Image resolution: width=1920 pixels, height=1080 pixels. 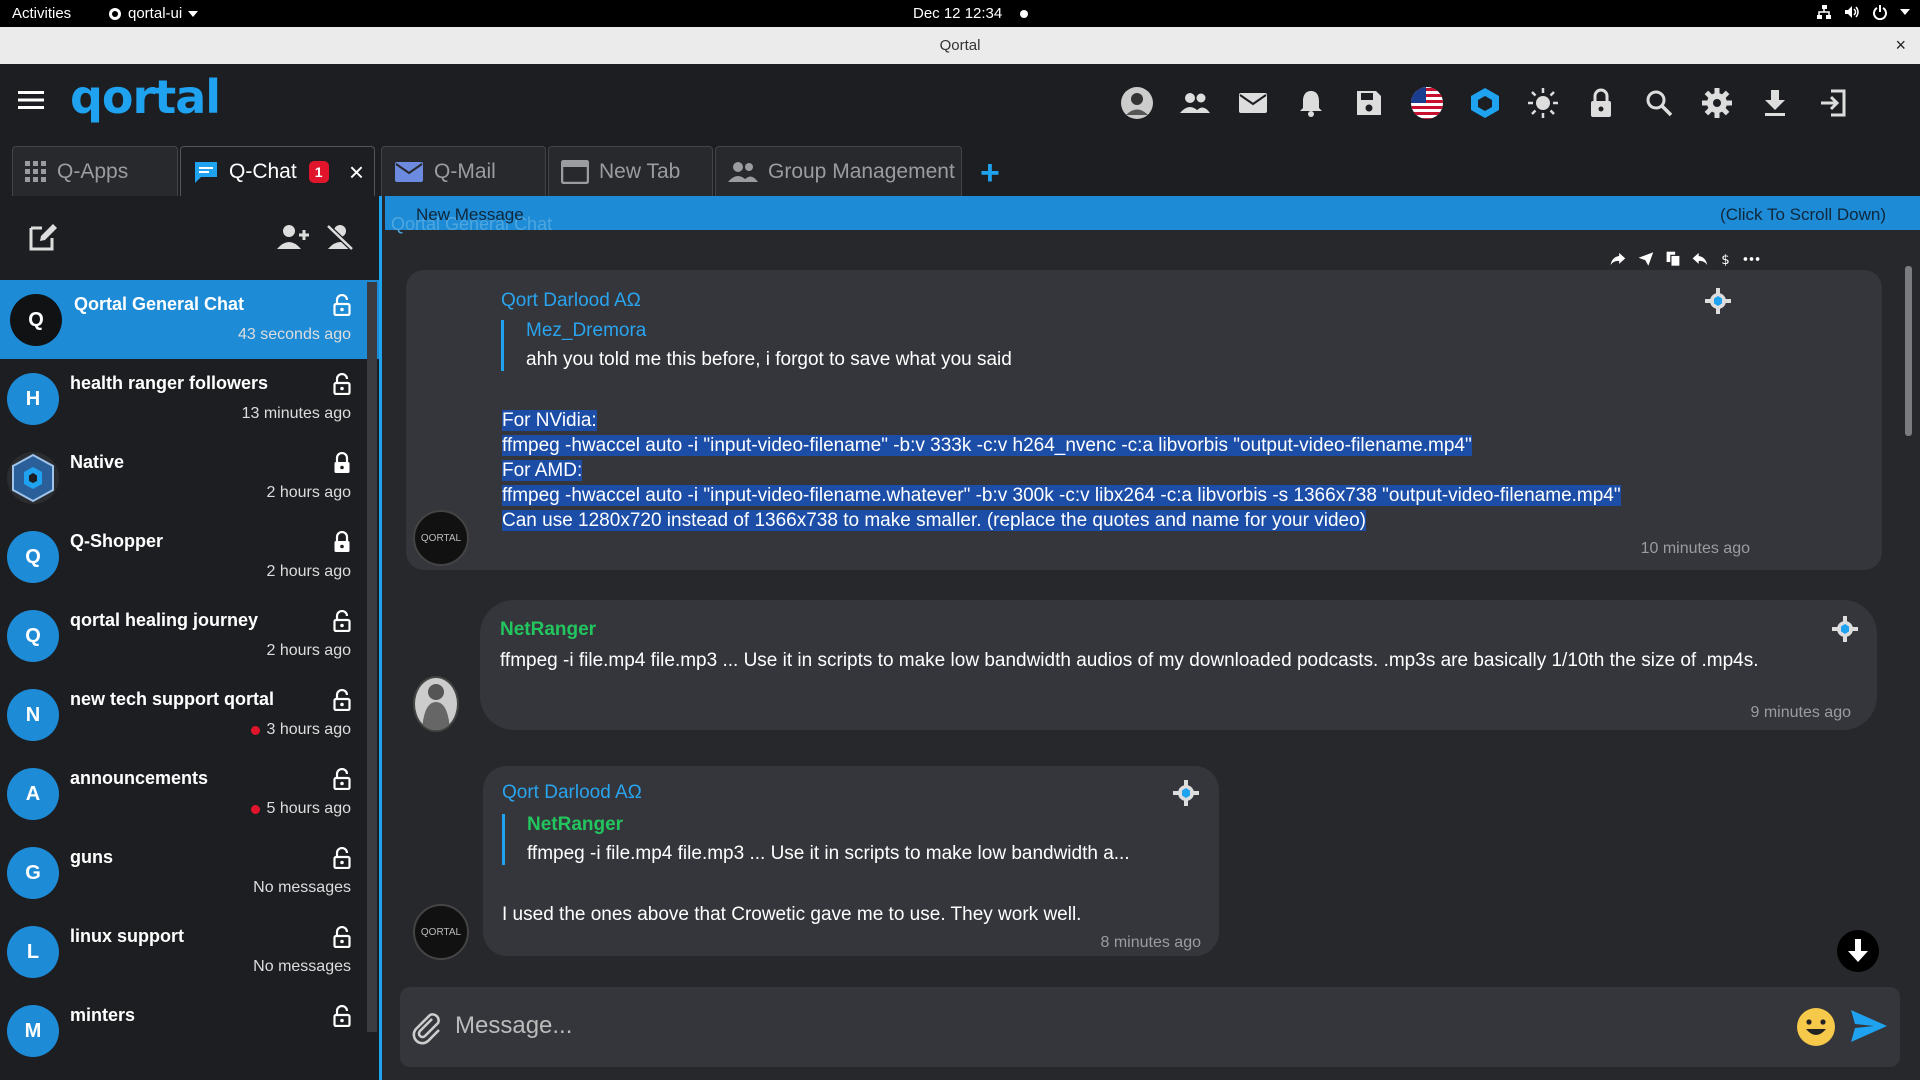 What do you see at coordinates (575, 171) in the screenshot?
I see `window-icon` at bounding box center [575, 171].